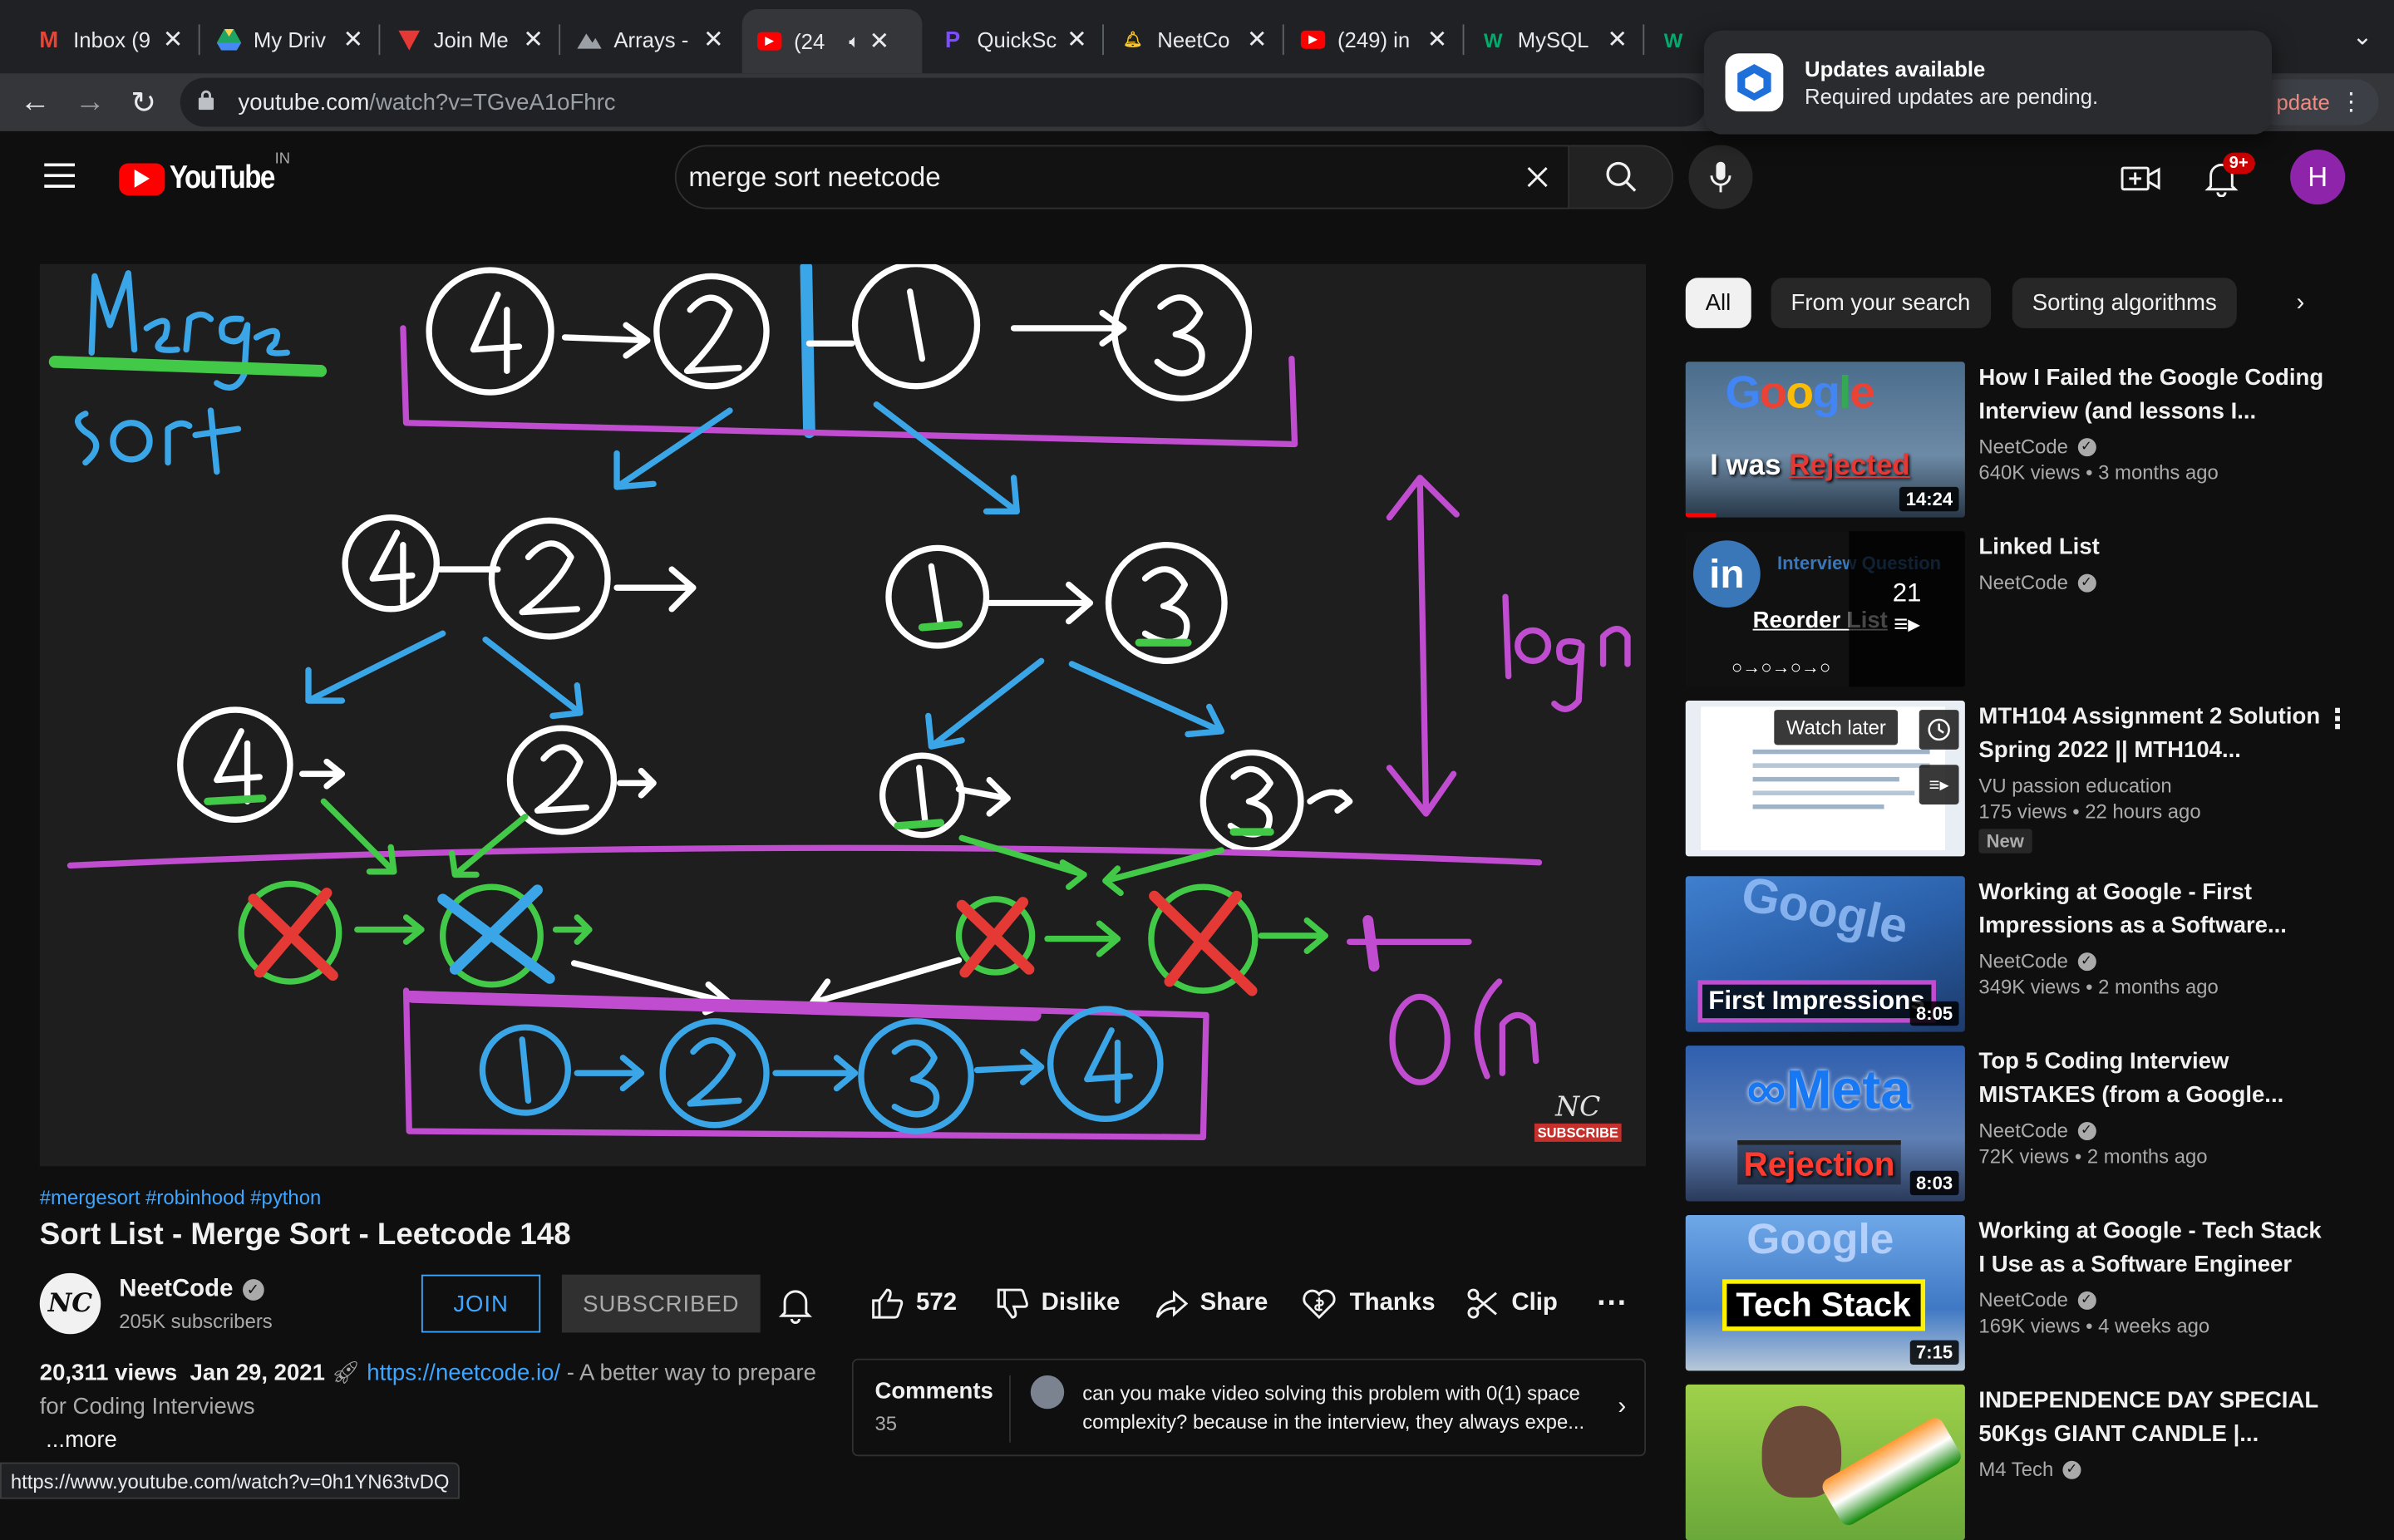  What do you see at coordinates (60, 177) in the screenshot?
I see `menu-icon` at bounding box center [60, 177].